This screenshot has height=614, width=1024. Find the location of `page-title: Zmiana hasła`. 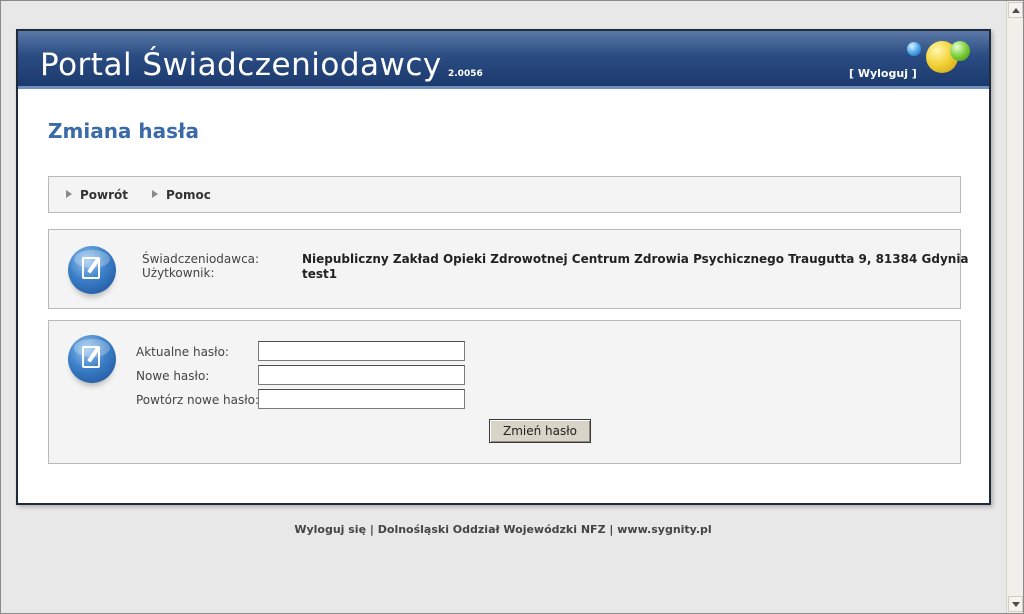

page-title: Zmiana hasła is located at coordinates (123, 131).